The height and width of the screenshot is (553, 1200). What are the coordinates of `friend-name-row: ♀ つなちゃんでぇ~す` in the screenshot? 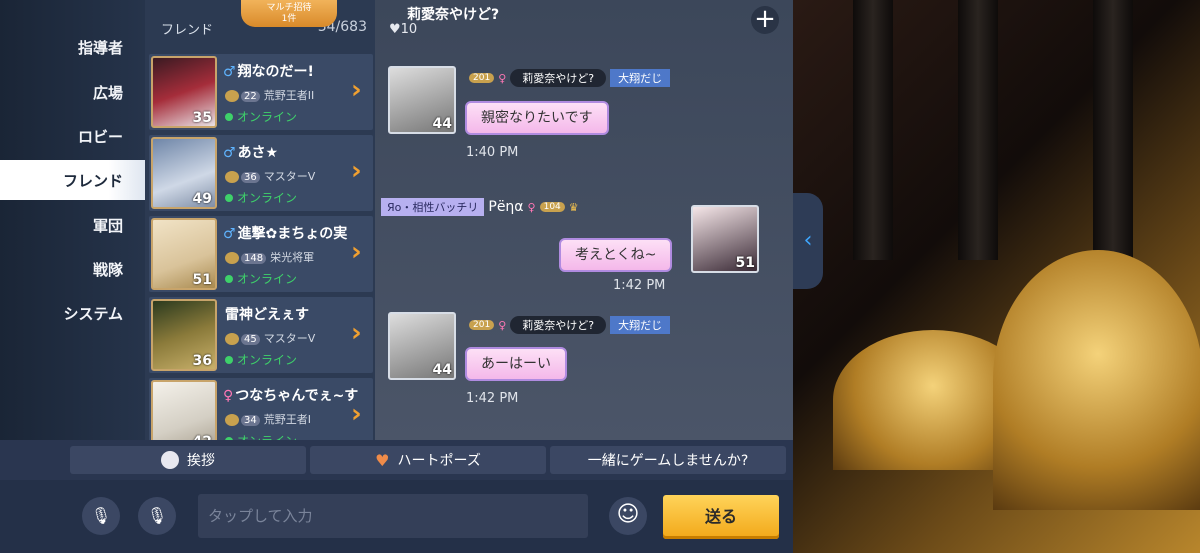 It's located at (290, 395).